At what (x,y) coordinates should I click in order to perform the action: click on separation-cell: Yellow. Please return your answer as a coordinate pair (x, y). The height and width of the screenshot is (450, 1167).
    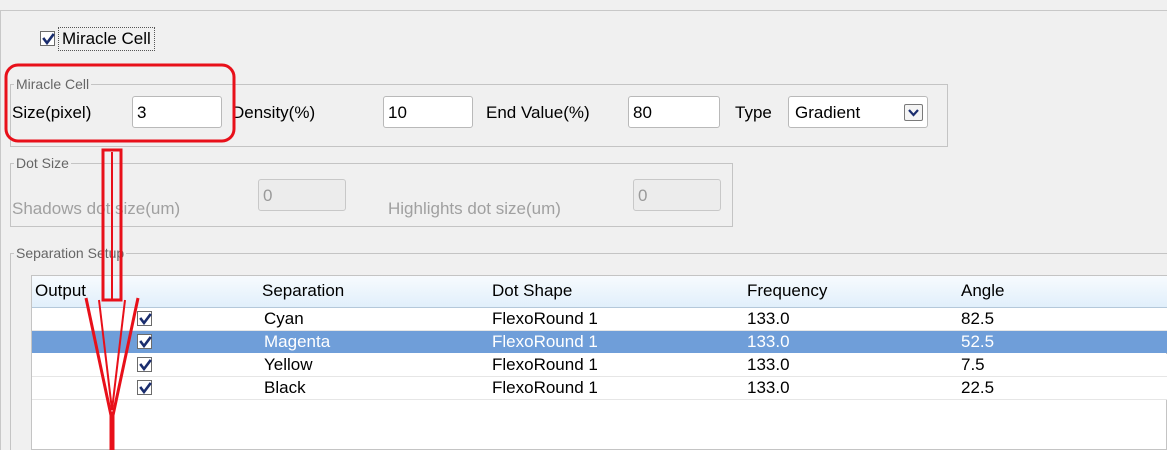
    Looking at the image, I should click on (288, 364).